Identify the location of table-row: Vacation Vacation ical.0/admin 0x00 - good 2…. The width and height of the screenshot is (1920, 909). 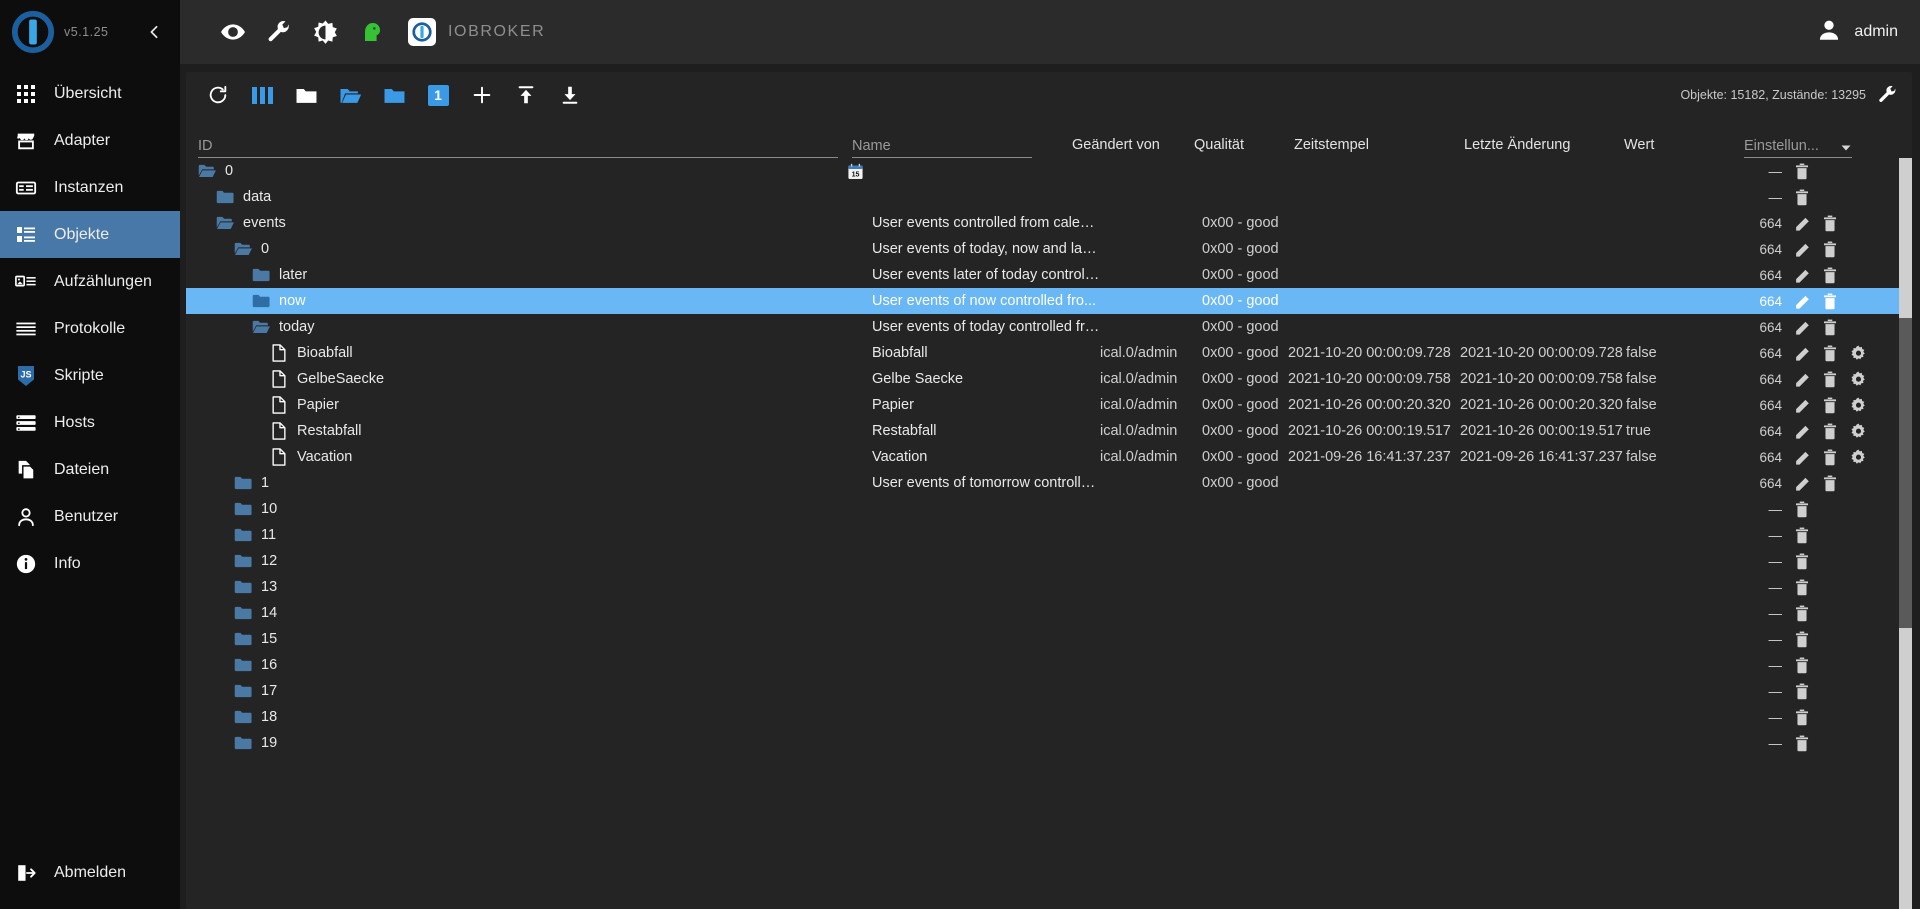
(1049, 457).